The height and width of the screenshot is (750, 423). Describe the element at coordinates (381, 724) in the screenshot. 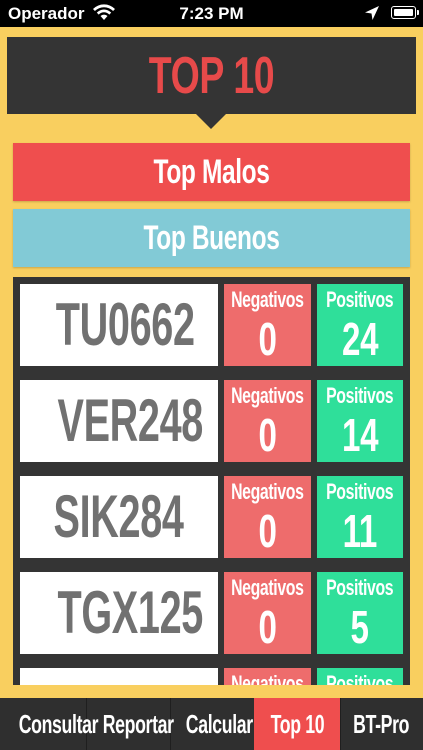

I see `tab-bt-pro: BT-Pro` at that location.